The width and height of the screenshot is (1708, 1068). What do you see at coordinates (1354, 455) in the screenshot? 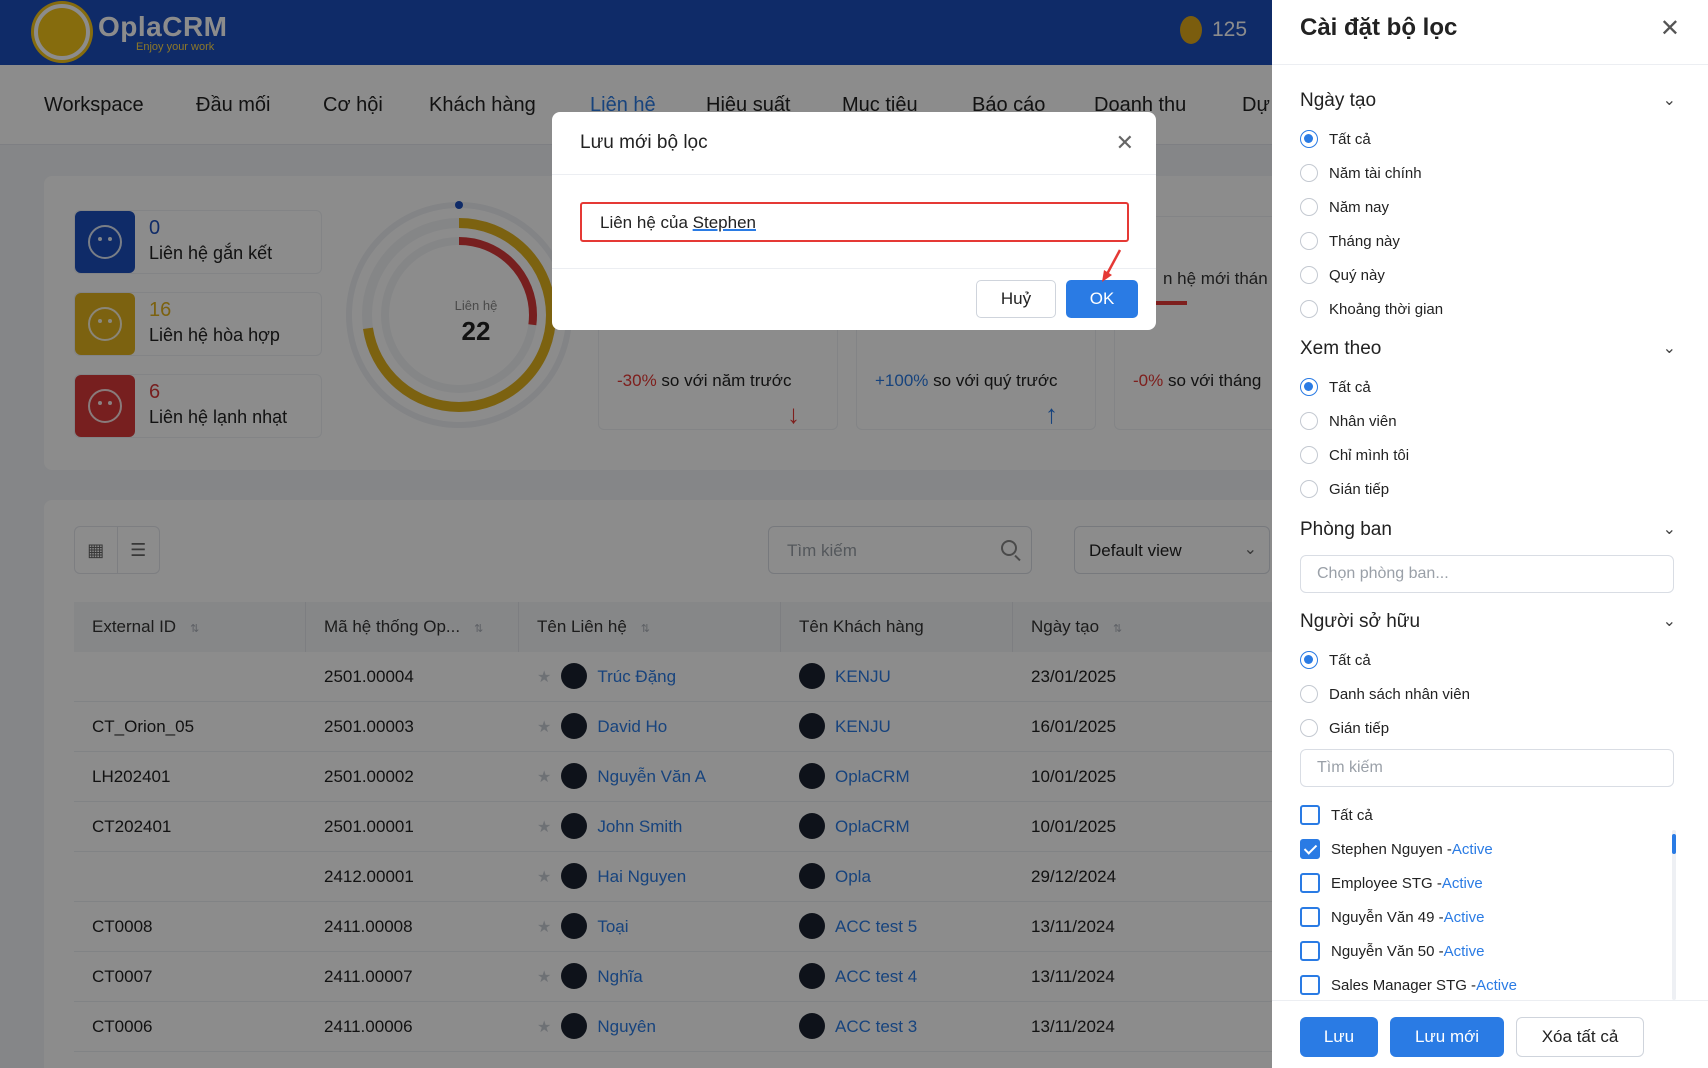
I see `view-by-option: Chỉ mình tôi` at bounding box center [1354, 455].